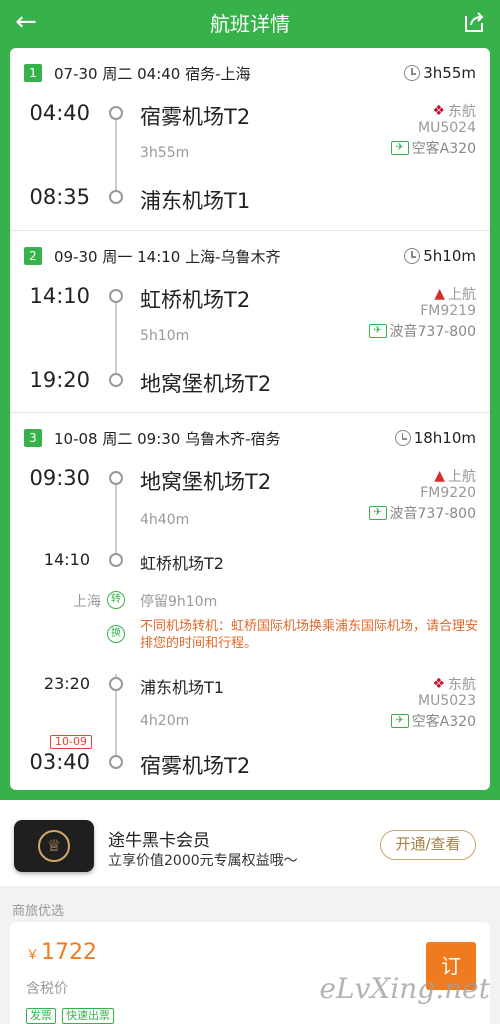 The height and width of the screenshot is (1024, 500). Describe the element at coordinates (59, 197) in the screenshot. I see `arrival-time: 08:35` at that location.